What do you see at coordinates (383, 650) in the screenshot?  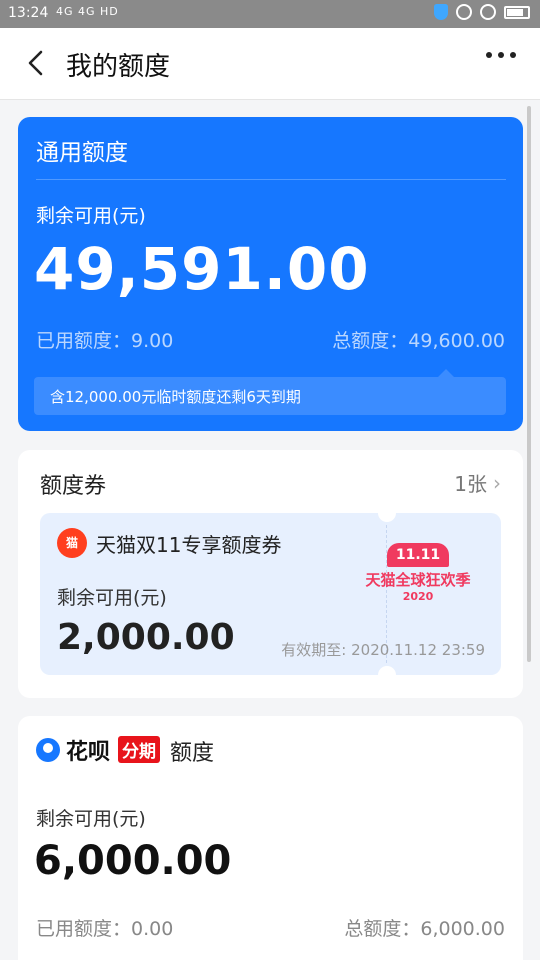 I see `coupon-expiry: 有效期至: 2020.11.12 23:59` at bounding box center [383, 650].